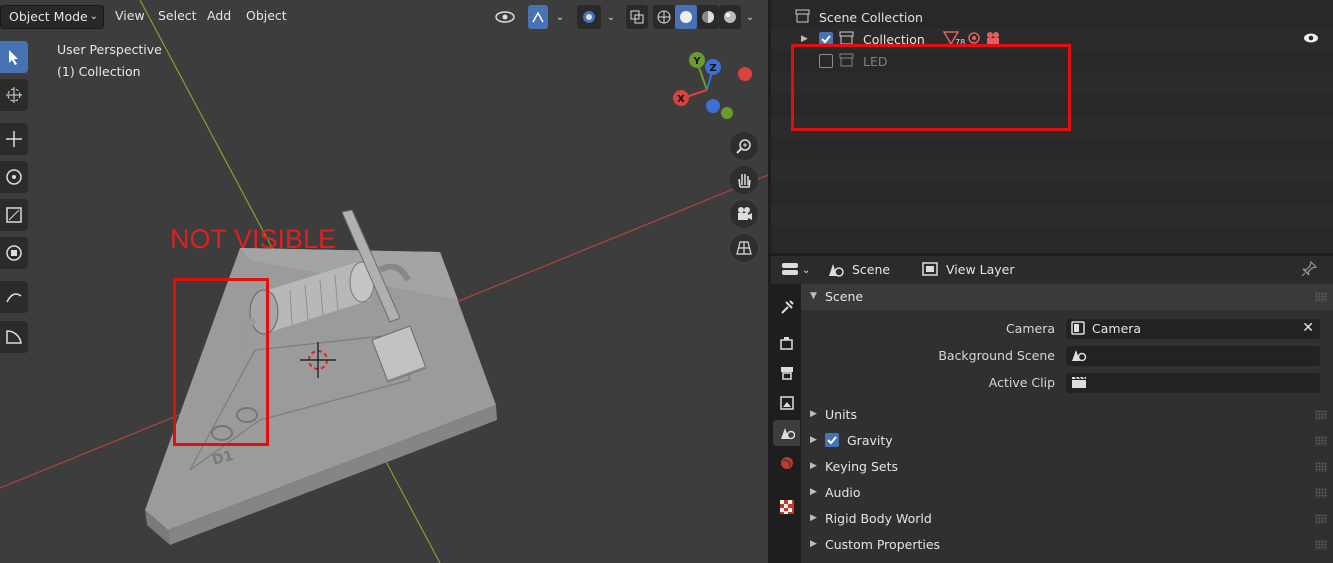 Image resolution: width=1333 pixels, height=563 pixels. I want to click on scene-tab-icon, so click(786, 433).